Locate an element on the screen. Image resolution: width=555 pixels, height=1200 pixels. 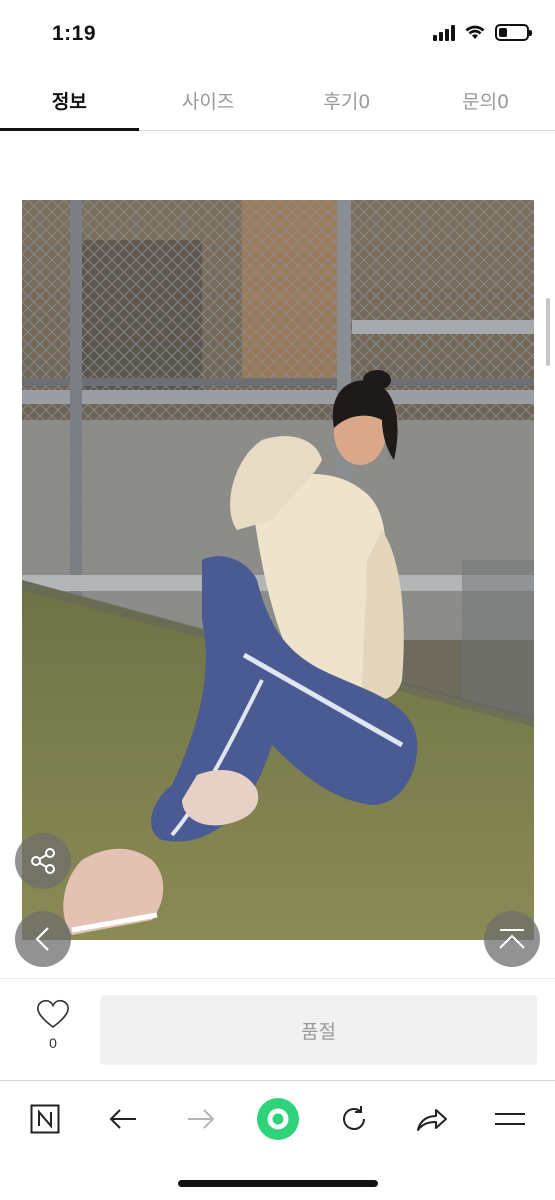
naver-home-button is located at coordinates (45, 1119).